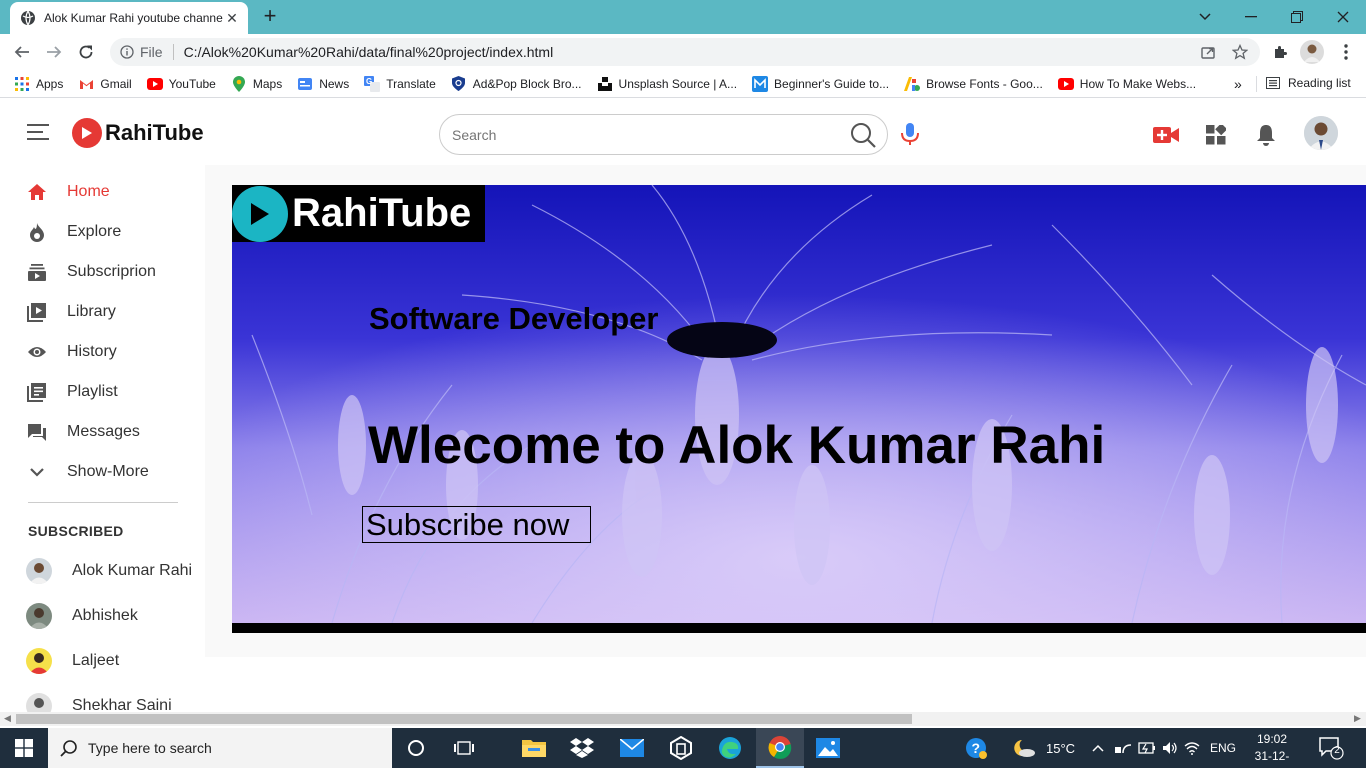 Image resolution: width=1366 pixels, height=782 pixels. I want to click on info-icon, so click(127, 52).